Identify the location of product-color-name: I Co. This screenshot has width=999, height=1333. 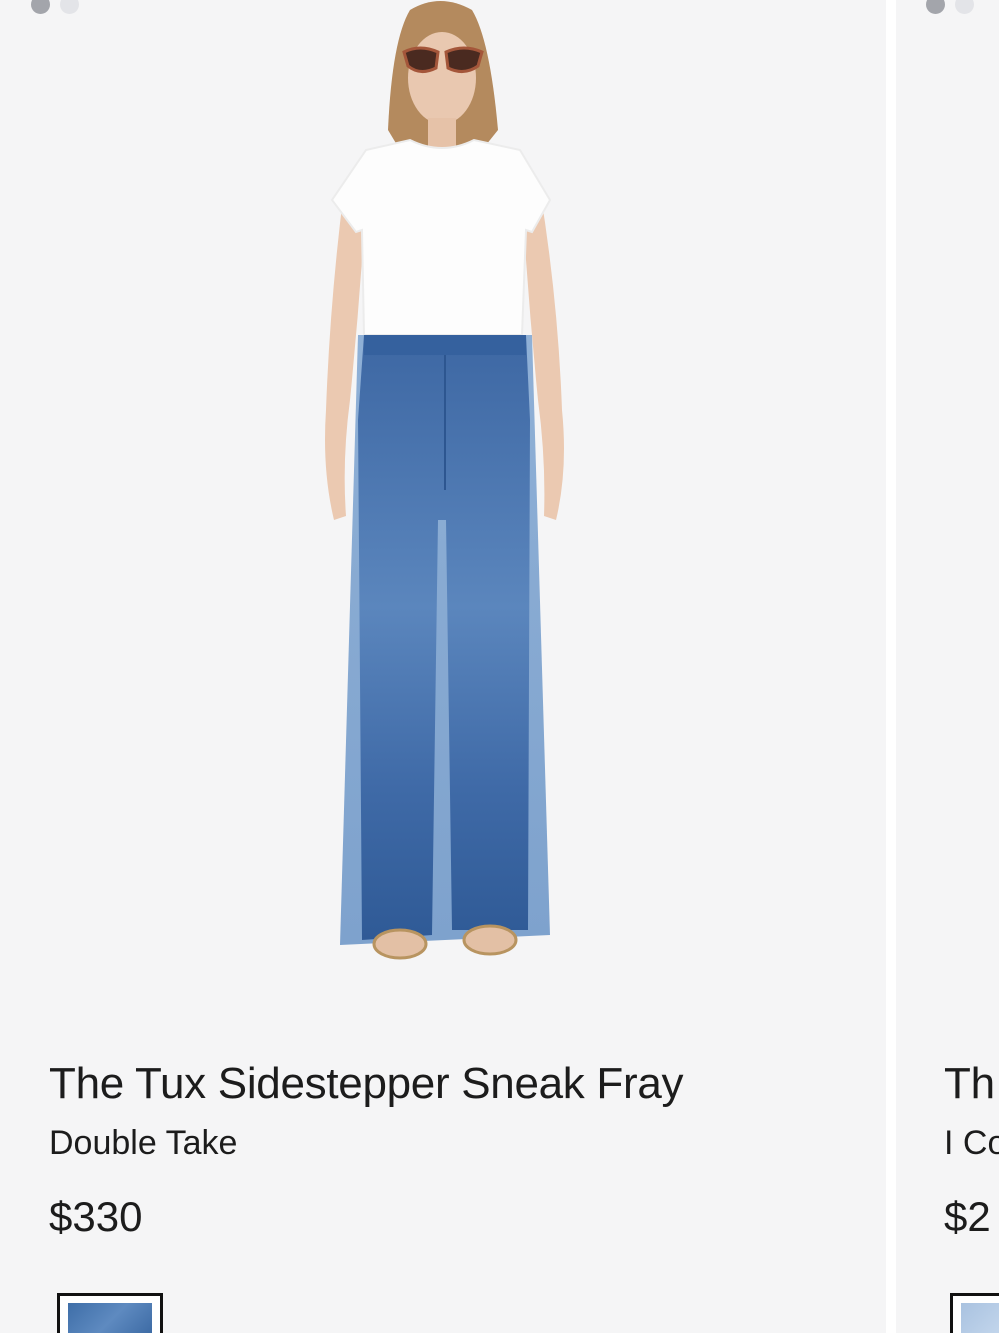
(971, 1143).